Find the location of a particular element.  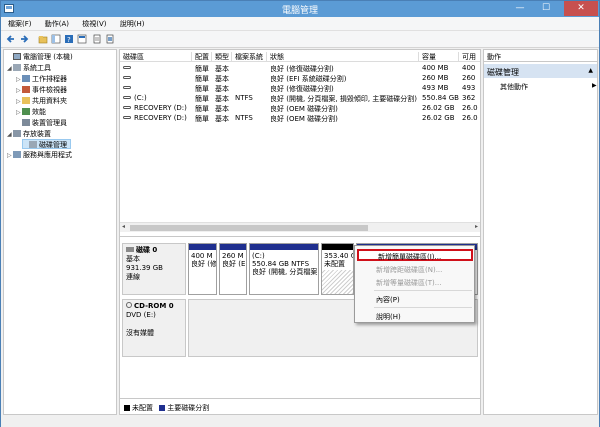

tree-item-shared-folders: ▷ 共用資料夾 is located at coordinates (41, 101).